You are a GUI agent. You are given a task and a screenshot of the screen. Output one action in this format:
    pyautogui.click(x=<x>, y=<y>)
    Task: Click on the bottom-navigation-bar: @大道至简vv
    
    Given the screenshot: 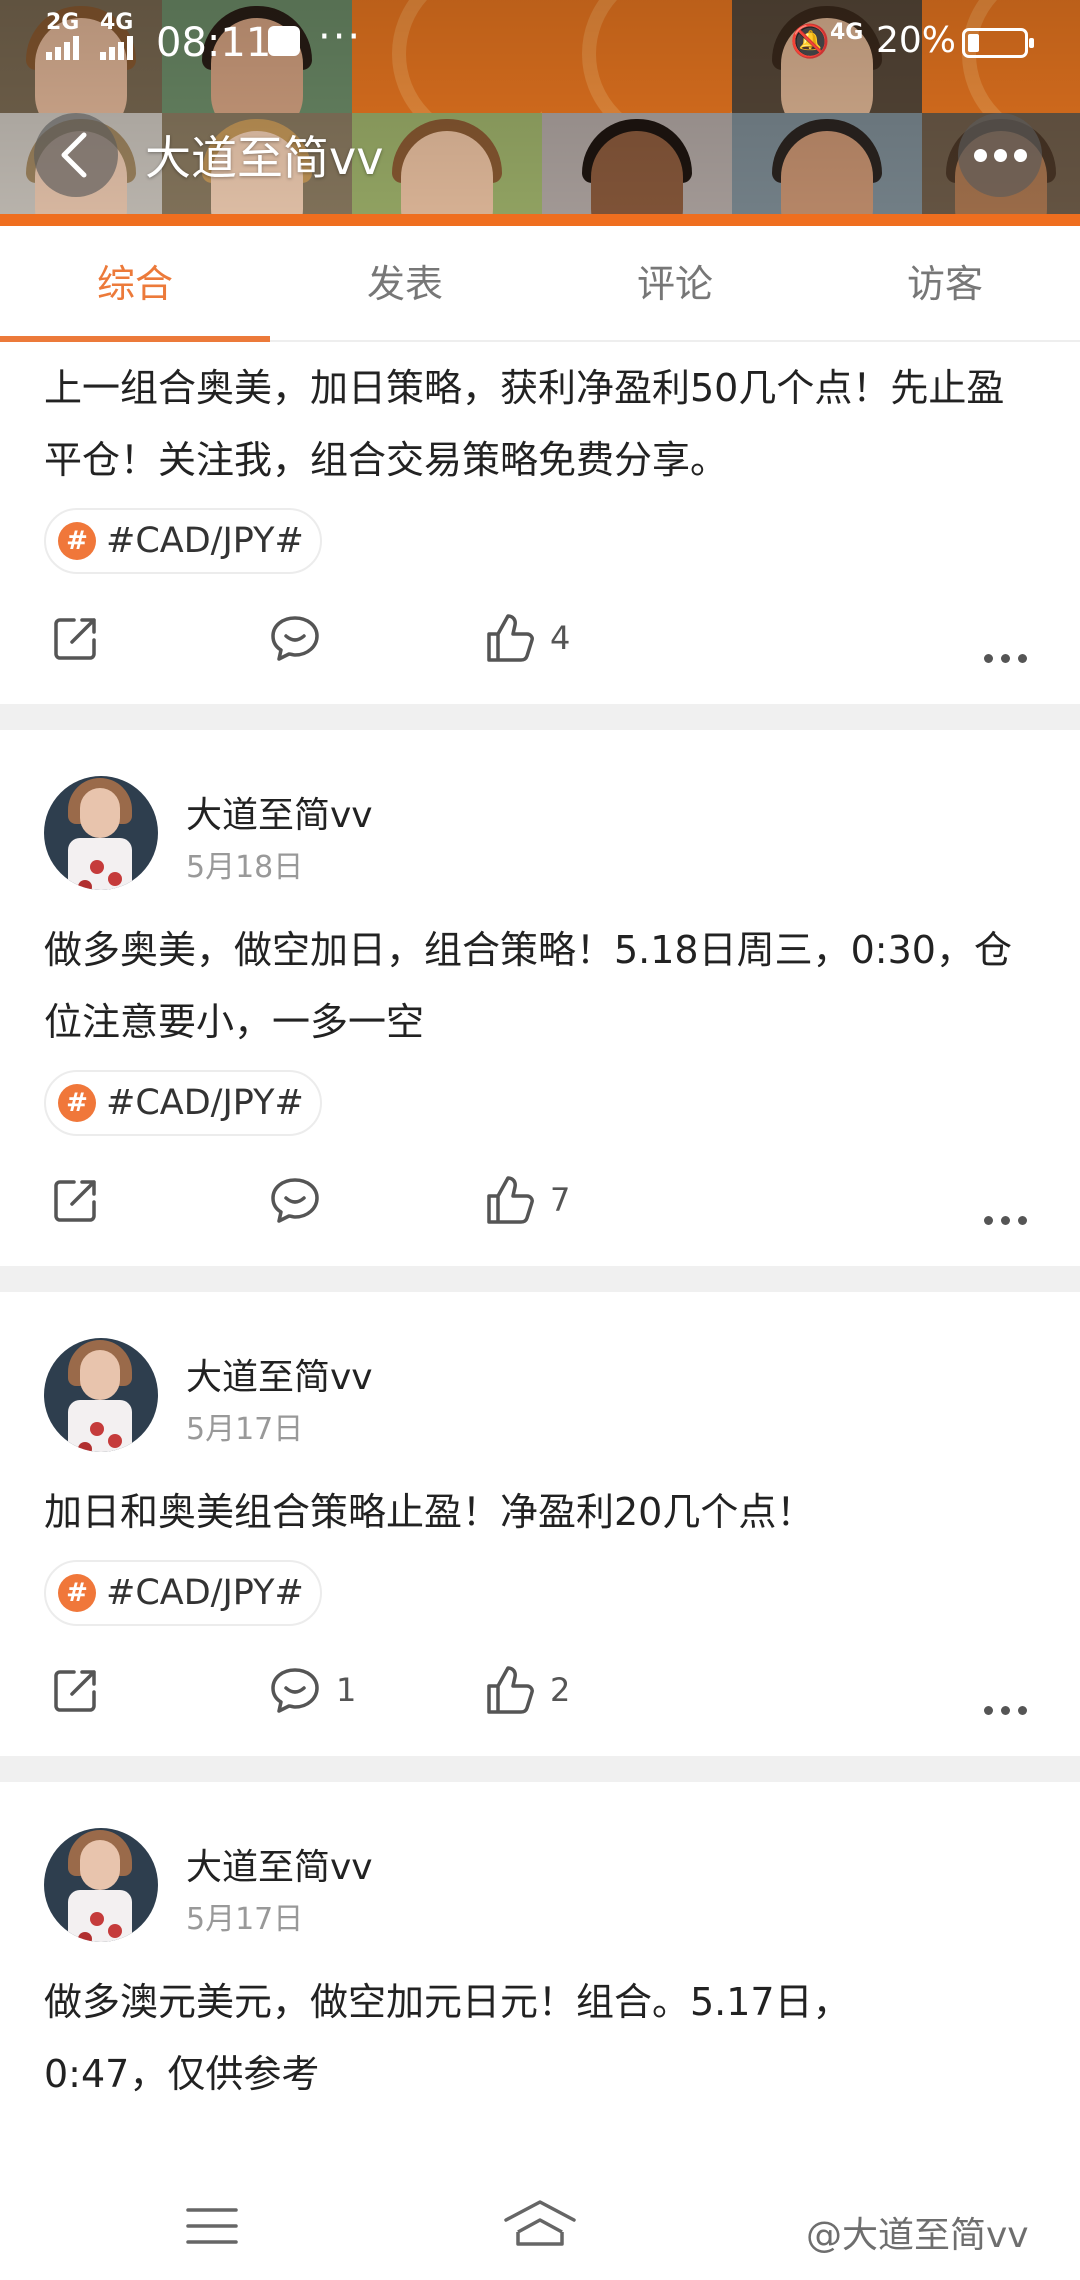 What is the action you would take?
    pyautogui.click(x=540, y=2221)
    